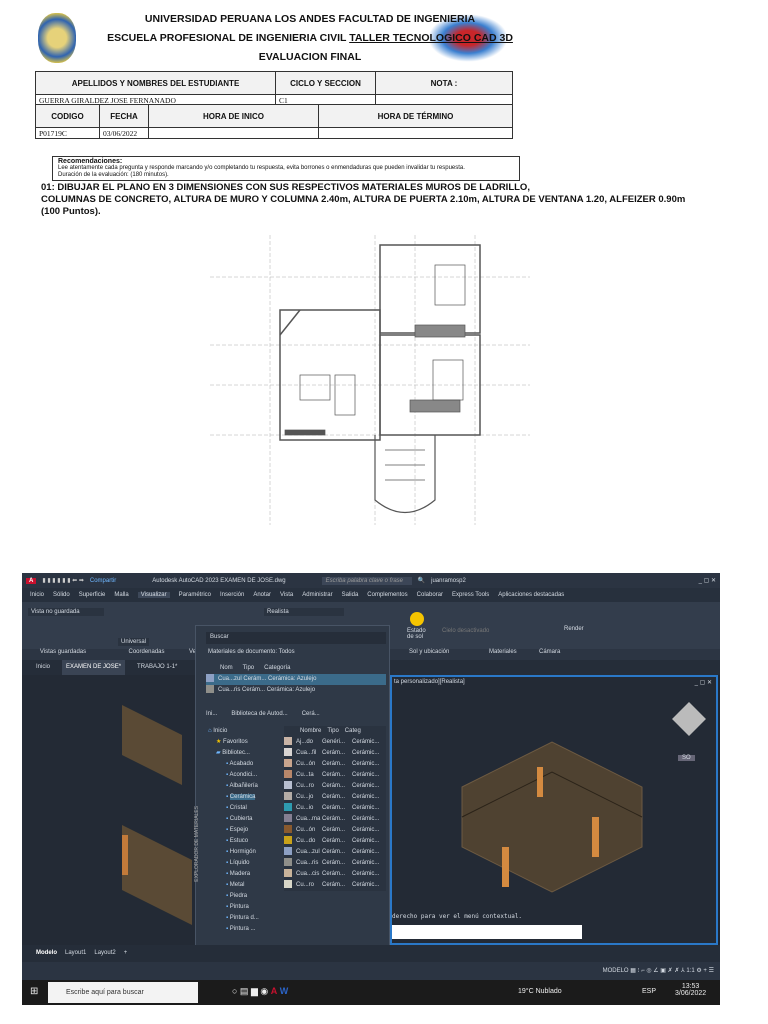 Image resolution: width=768 pixels, height=1024 pixels. I want to click on ucs-dropdown: Universal, so click(134, 642).